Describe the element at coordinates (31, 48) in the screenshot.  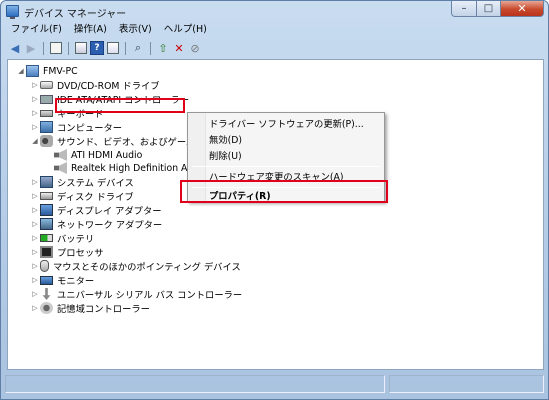
I see `forward-arrow-icon: ▶` at that location.